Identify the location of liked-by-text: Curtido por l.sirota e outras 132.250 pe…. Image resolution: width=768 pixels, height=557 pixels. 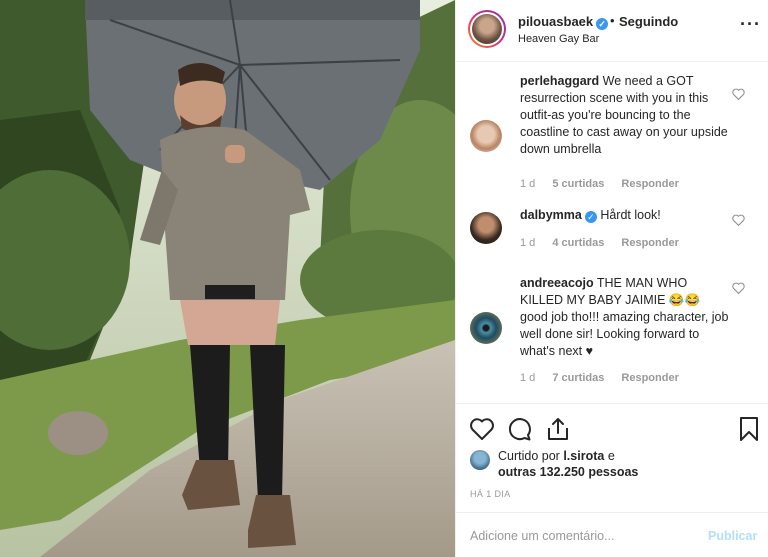
(568, 464).